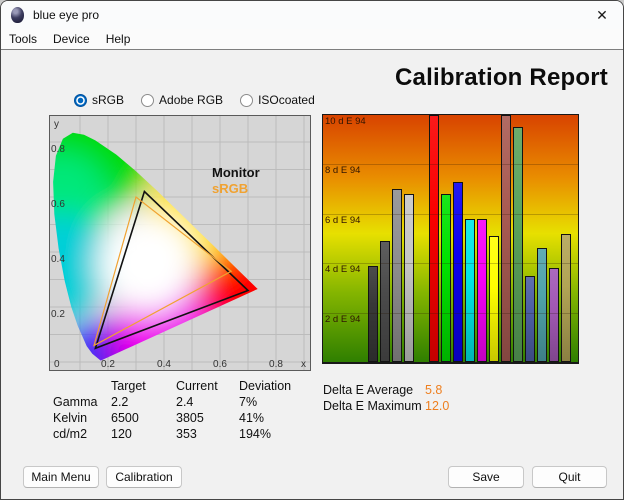 Image resolution: width=624 pixels, height=500 pixels. I want to click on delta-row: Delta E Average 5.8, so click(386, 391).